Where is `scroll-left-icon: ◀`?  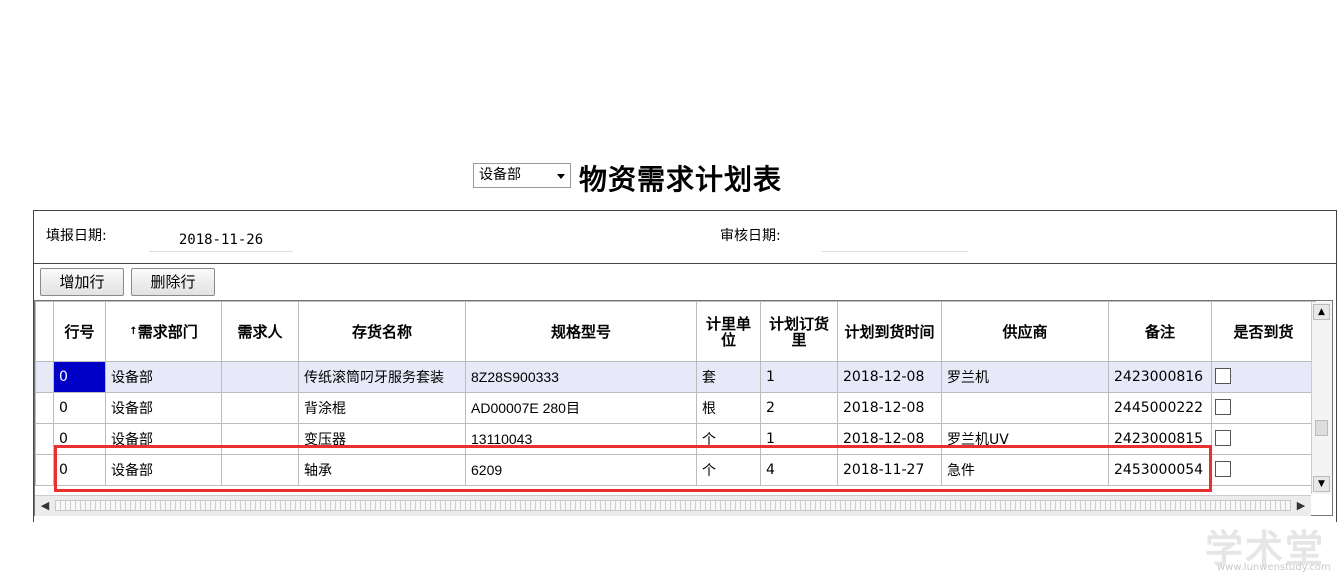
scroll-left-icon: ◀ is located at coordinates (45, 506).